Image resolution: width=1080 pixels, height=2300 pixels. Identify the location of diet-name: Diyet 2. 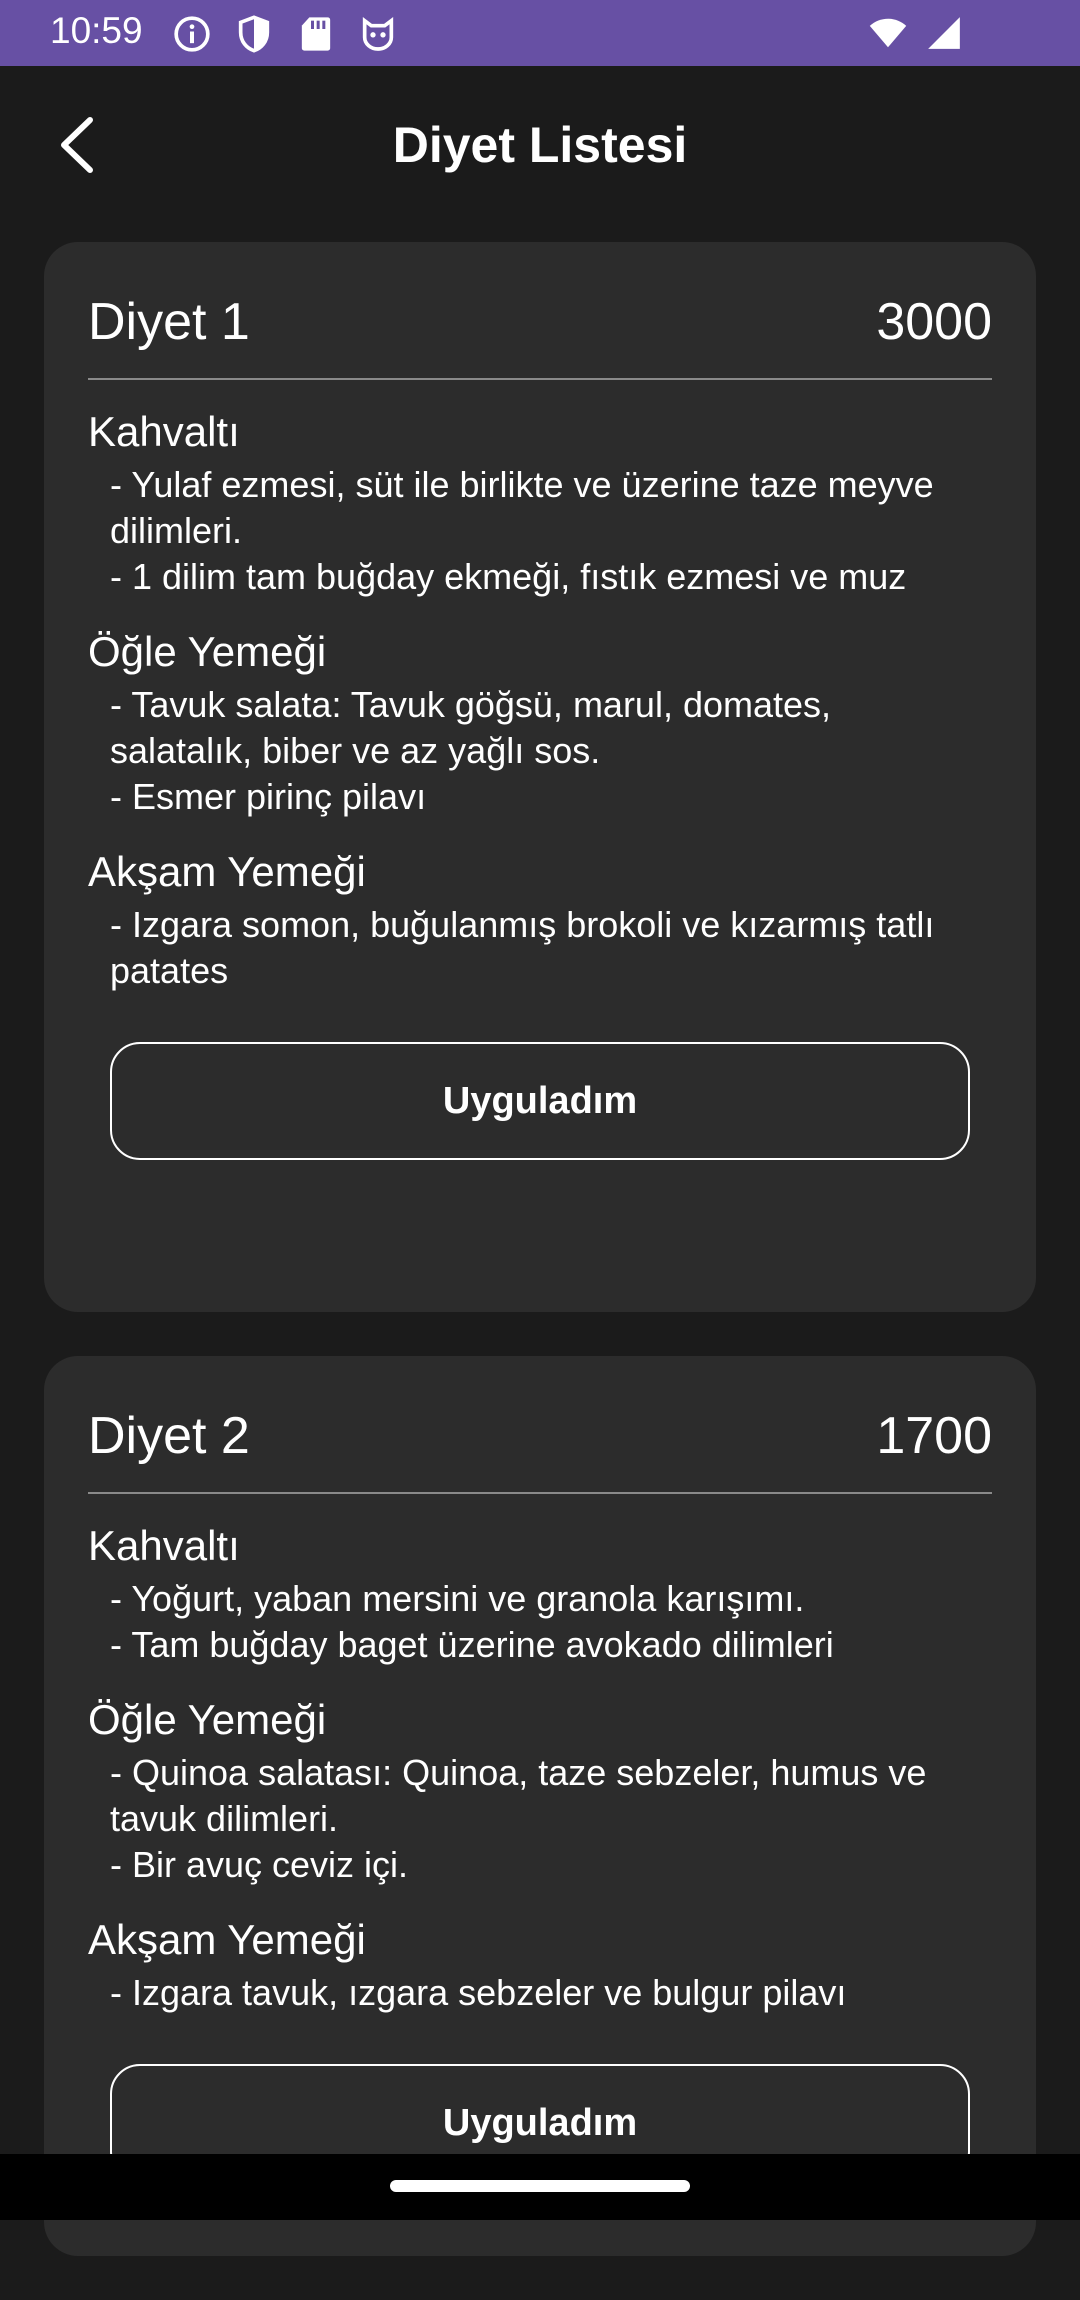
(169, 1436).